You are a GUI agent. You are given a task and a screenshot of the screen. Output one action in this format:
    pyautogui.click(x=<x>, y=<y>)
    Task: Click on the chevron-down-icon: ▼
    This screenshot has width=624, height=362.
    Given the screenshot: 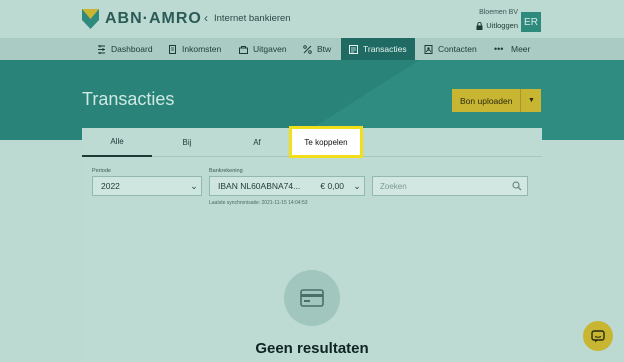 What is the action you would take?
    pyautogui.click(x=528, y=100)
    